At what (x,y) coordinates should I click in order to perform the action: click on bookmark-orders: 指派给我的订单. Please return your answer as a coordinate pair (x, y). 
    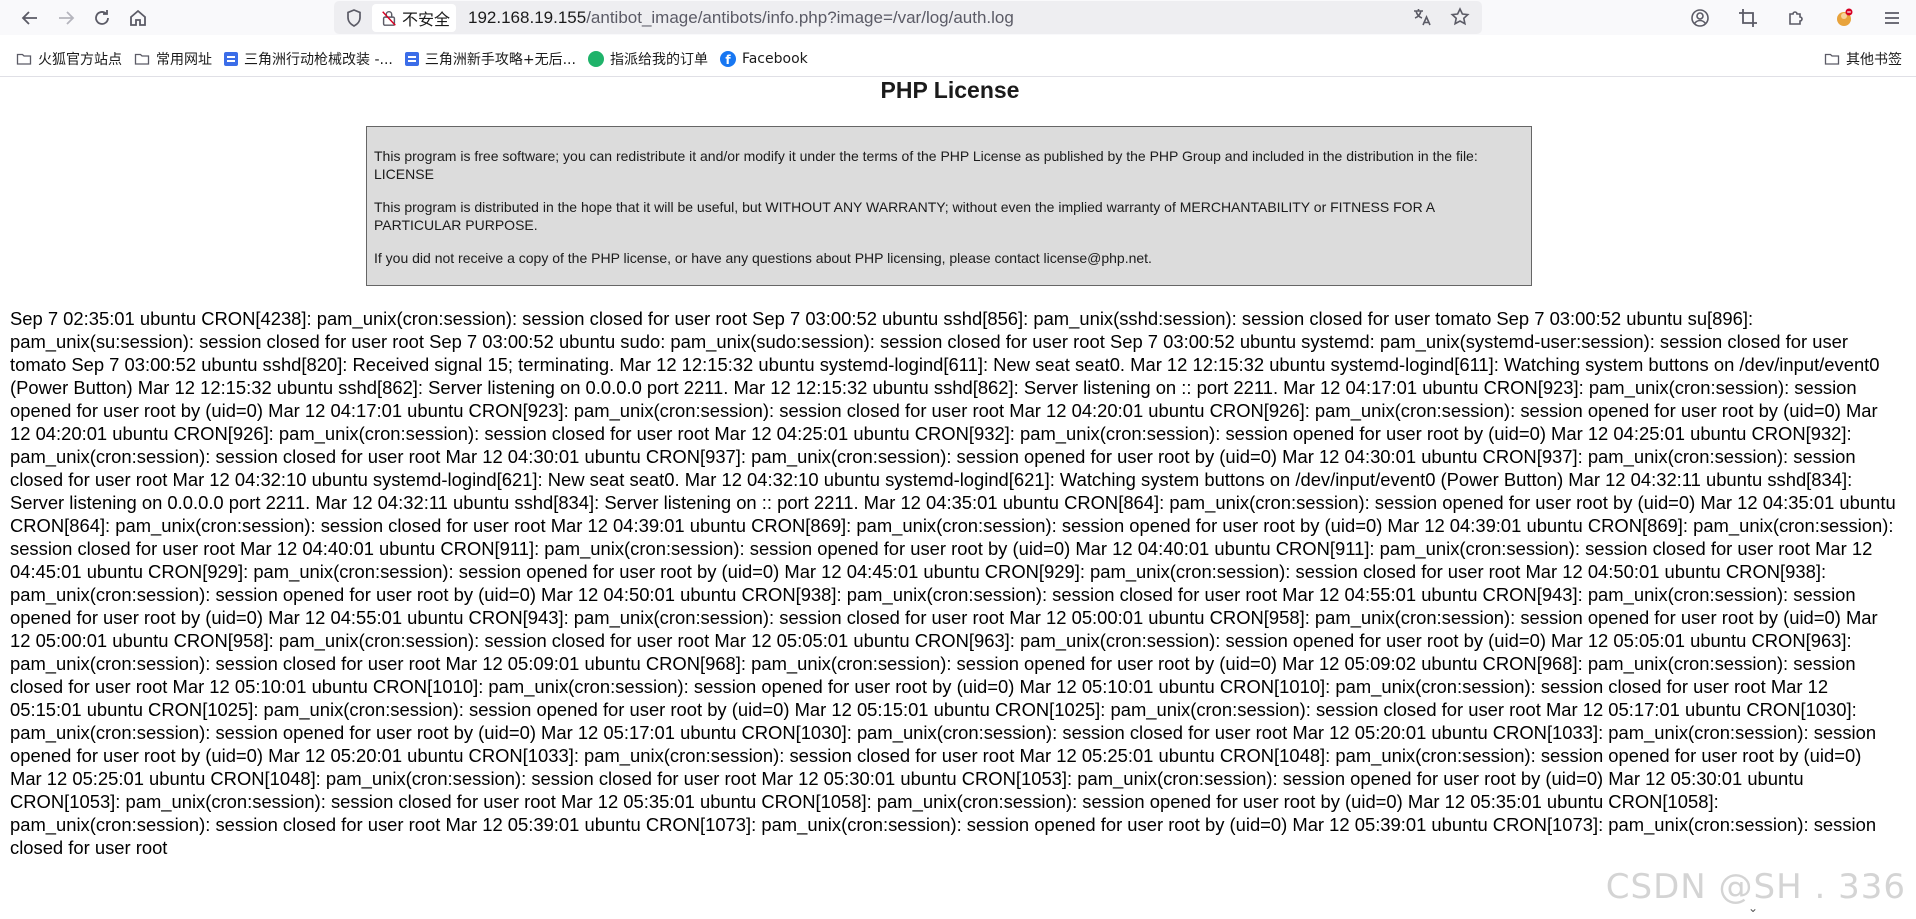
    Looking at the image, I should click on (648, 59).